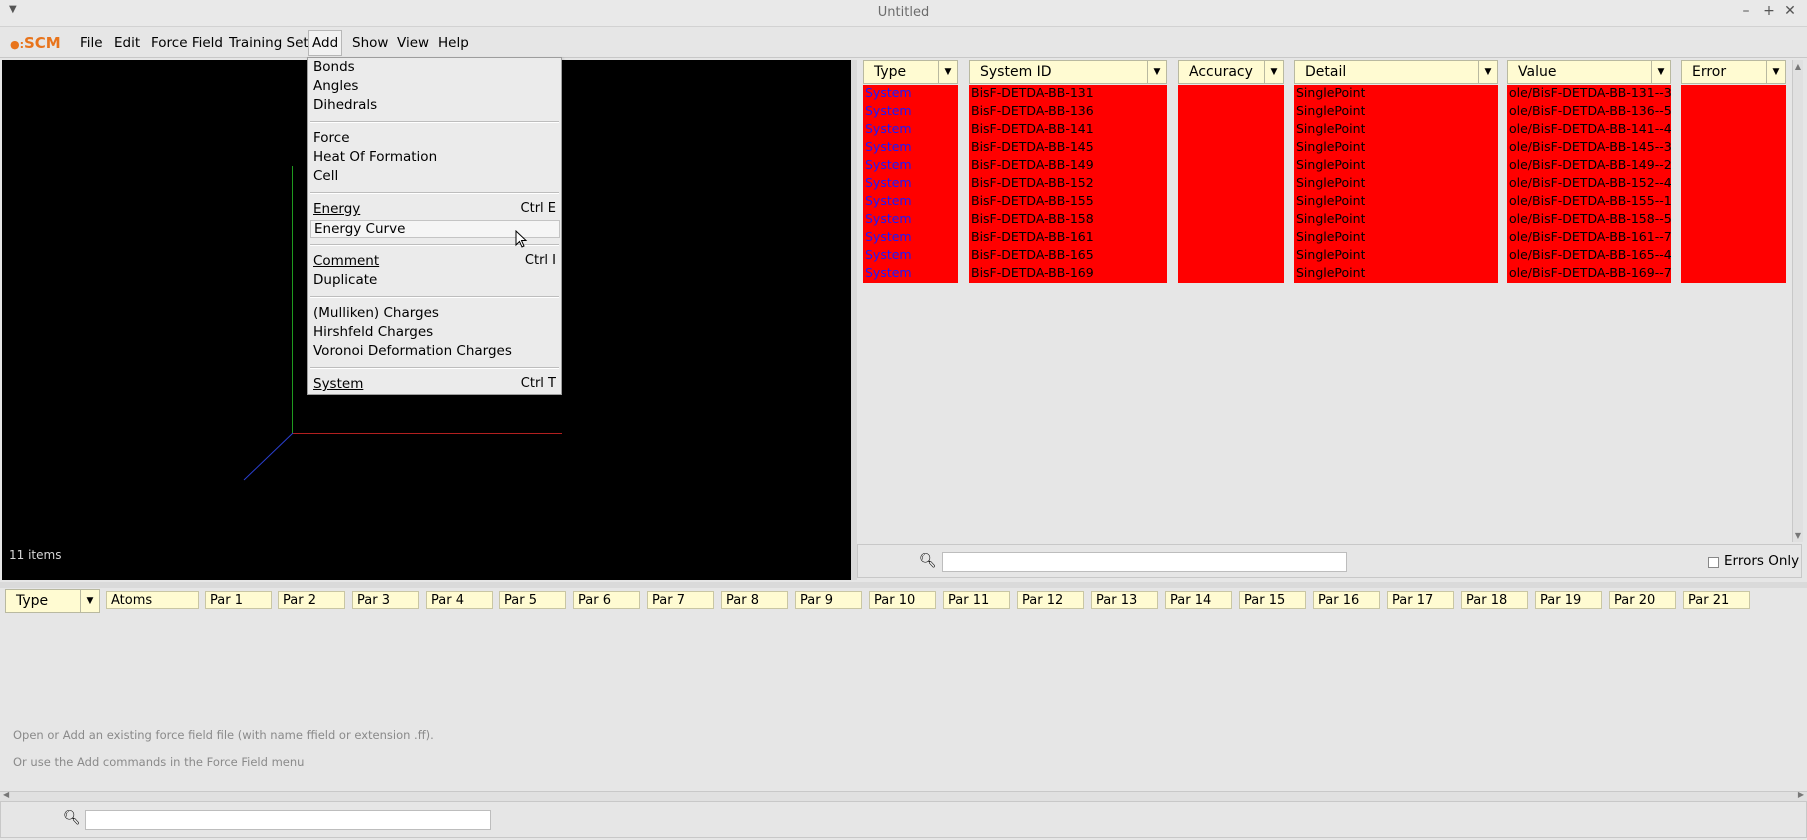 The image size is (1807, 840). I want to click on cell-value: ole/BisF-DETDA-BB-169--72, so click(1590, 272).